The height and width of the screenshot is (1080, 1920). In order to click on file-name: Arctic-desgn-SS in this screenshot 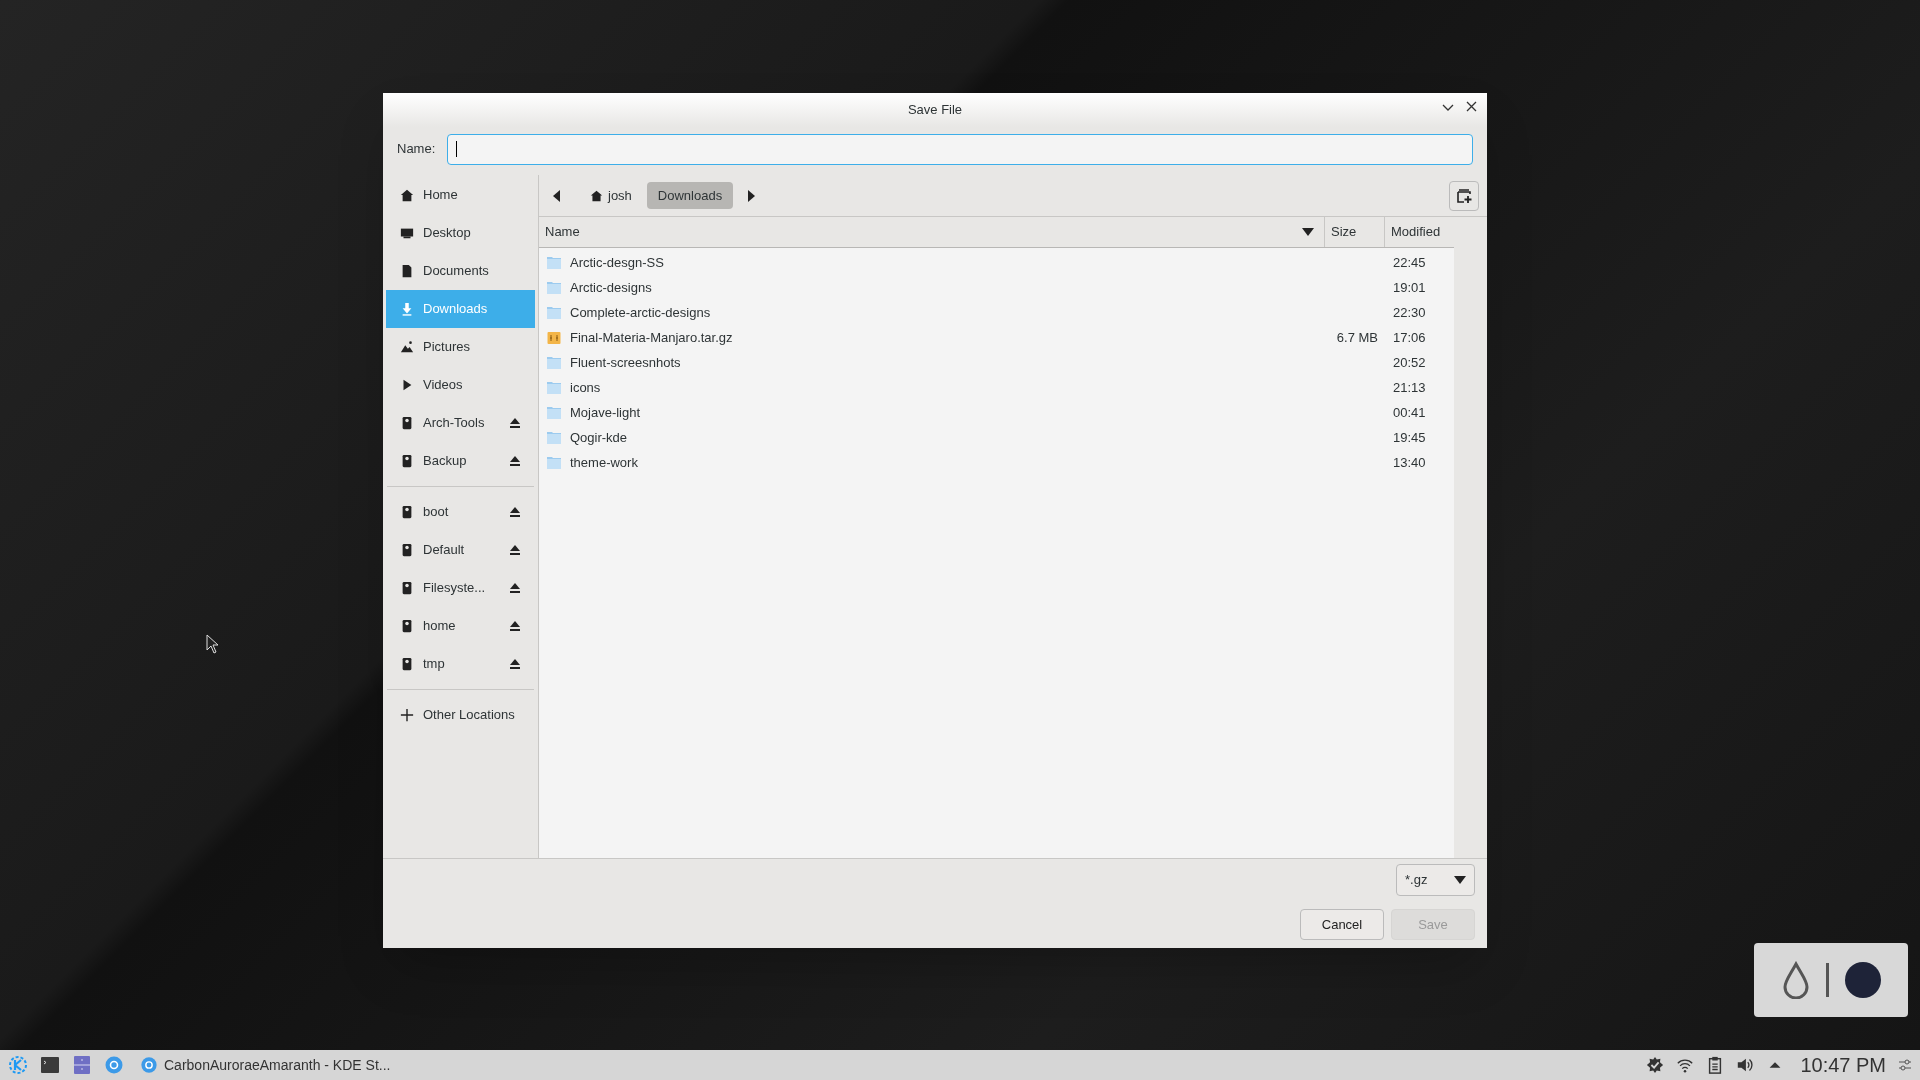, I will do `click(617, 262)`.